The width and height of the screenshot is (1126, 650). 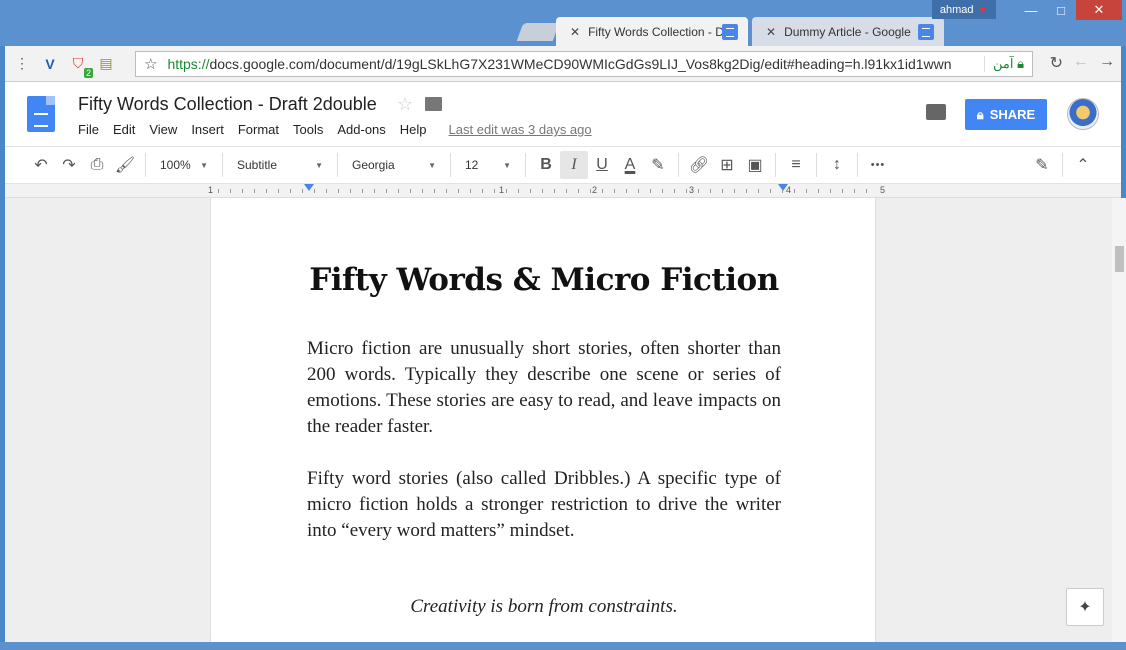 I want to click on insert-image-icon: ▣, so click(x=755, y=165).